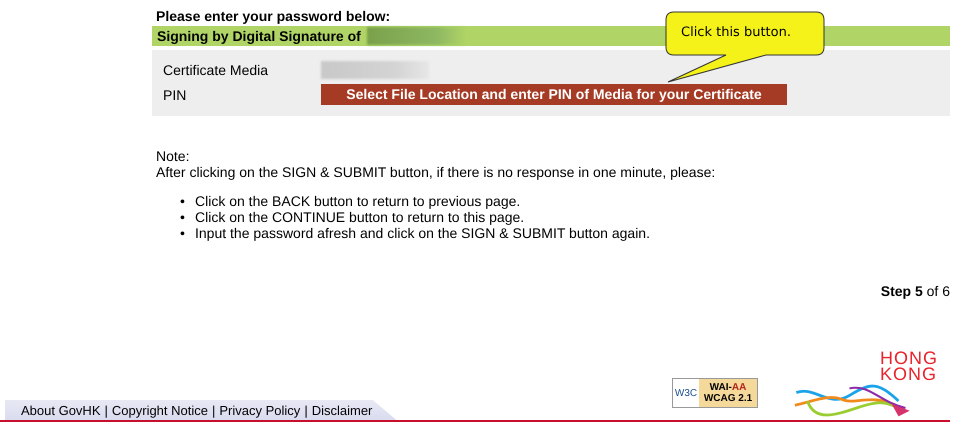  I want to click on logo-word: KONG, so click(909, 374).